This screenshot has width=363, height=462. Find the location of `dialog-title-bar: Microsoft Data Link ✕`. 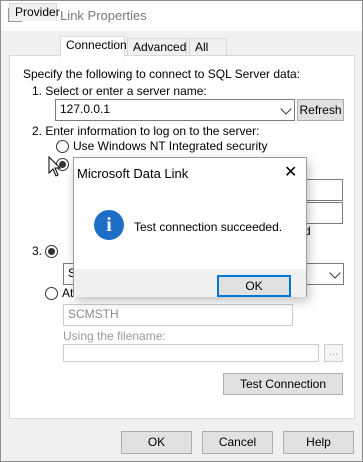

dialog-title-bar: Microsoft Data Link ✕ is located at coordinates (190, 173).